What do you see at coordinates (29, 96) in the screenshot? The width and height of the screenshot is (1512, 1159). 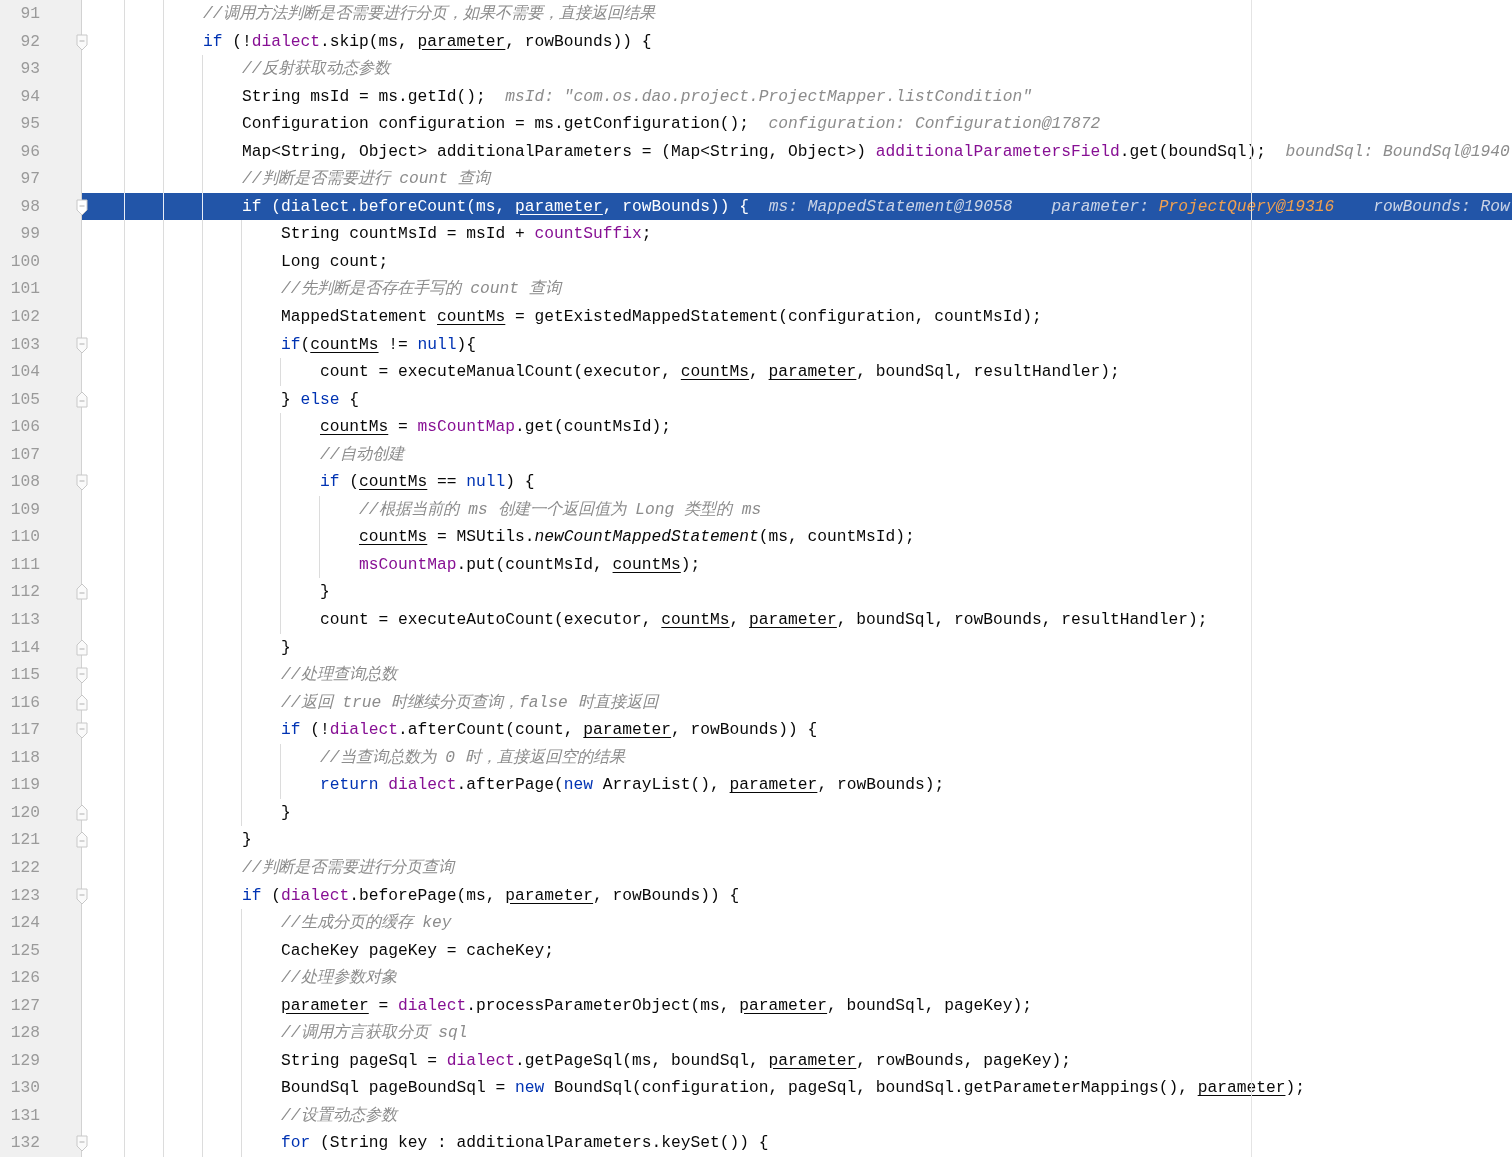 I see `line-number: 94` at bounding box center [29, 96].